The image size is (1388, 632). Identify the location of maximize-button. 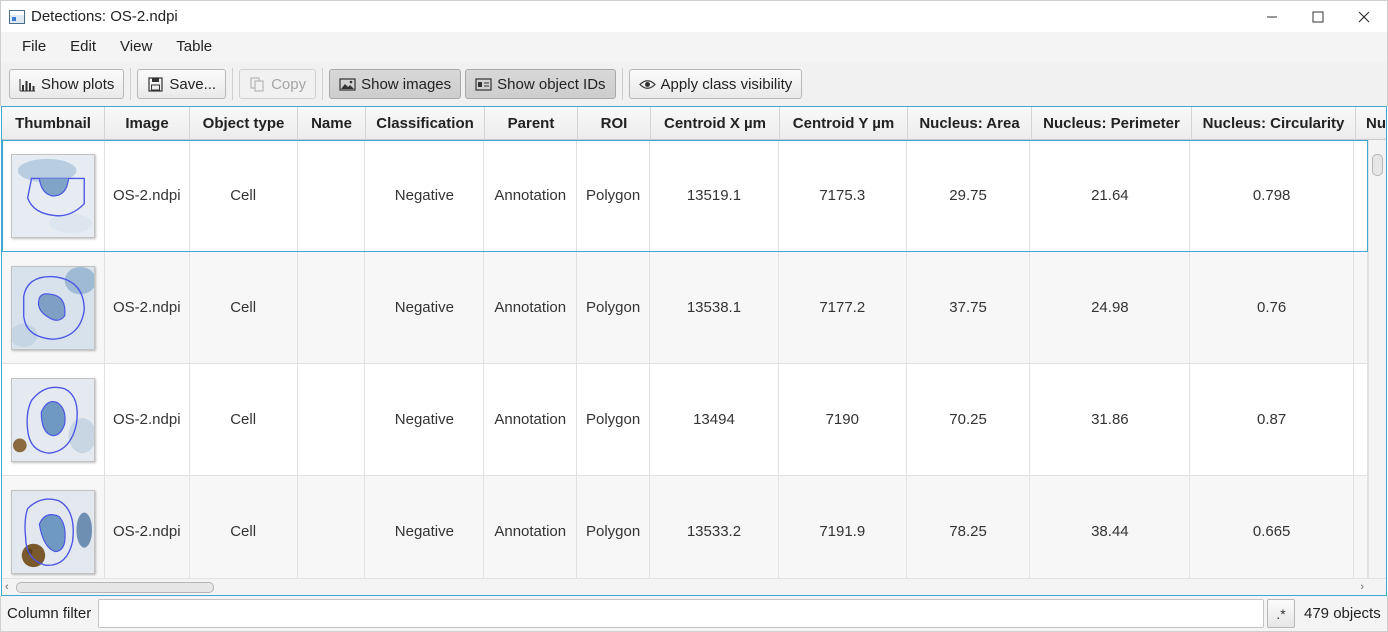
(1318, 17).